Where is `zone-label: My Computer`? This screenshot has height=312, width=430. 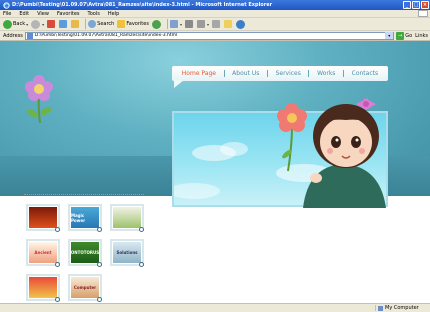
zone-label: My Computer is located at coordinates (402, 308).